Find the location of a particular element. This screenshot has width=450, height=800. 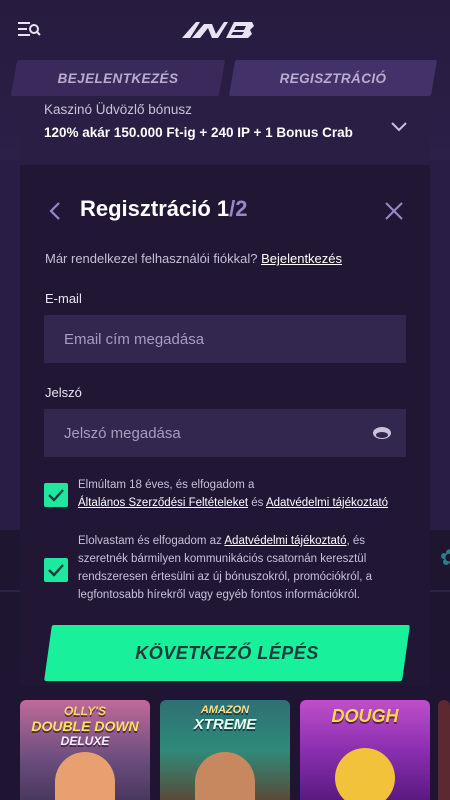

marketing-intro: Elolvastam és elfogadom az is located at coordinates (150, 541).